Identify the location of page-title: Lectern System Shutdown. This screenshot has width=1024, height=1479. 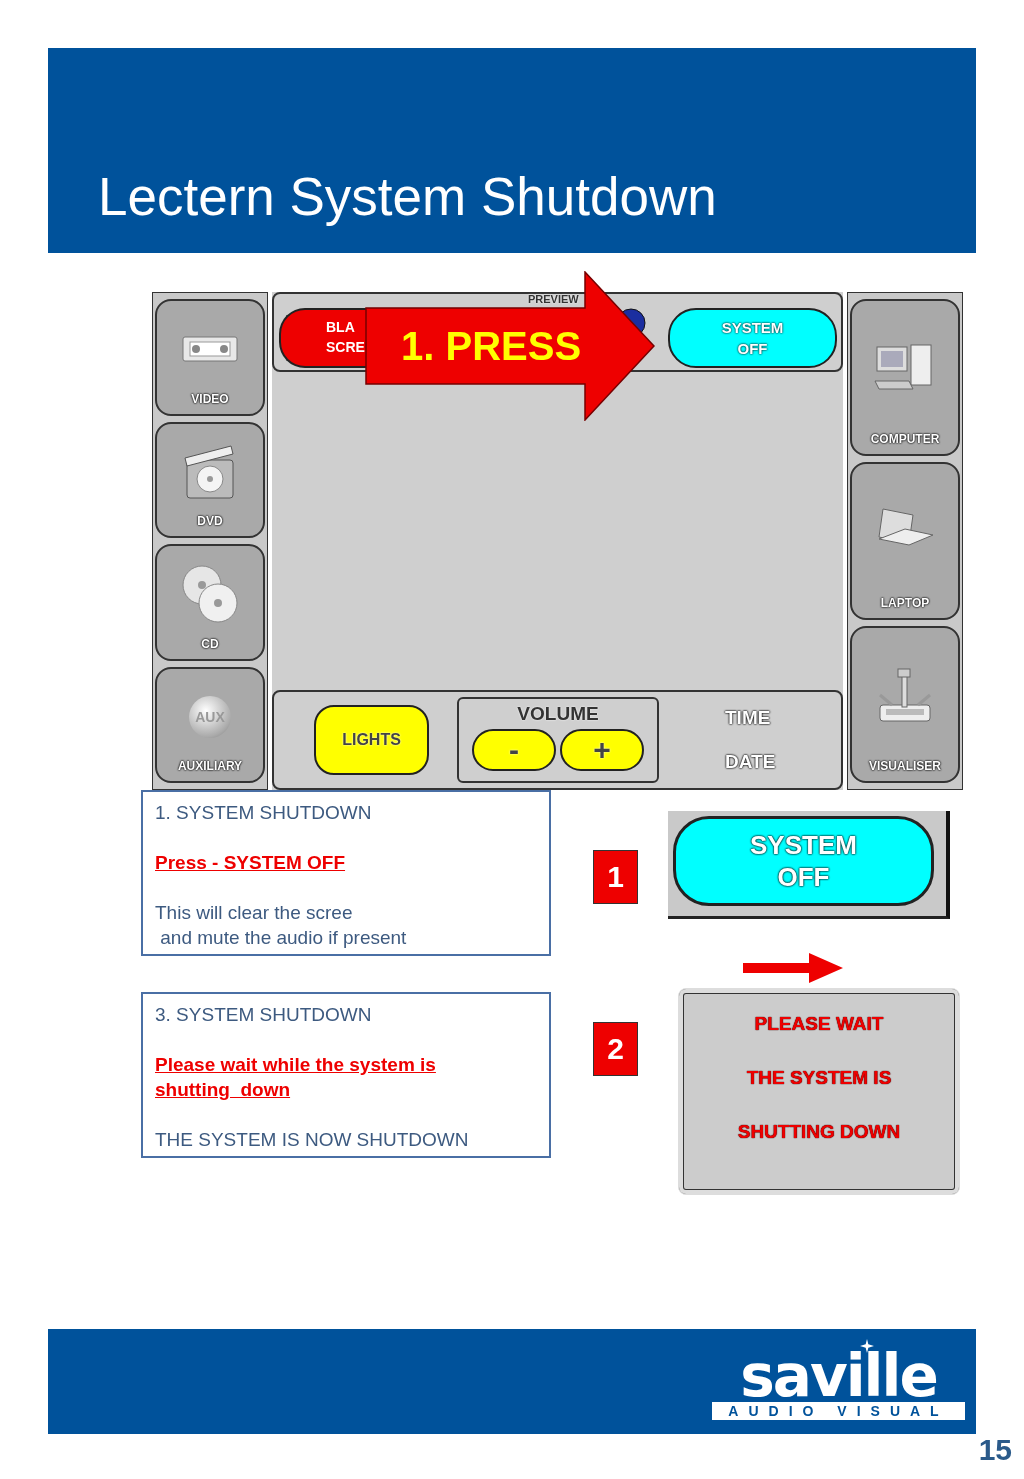
(407, 197).